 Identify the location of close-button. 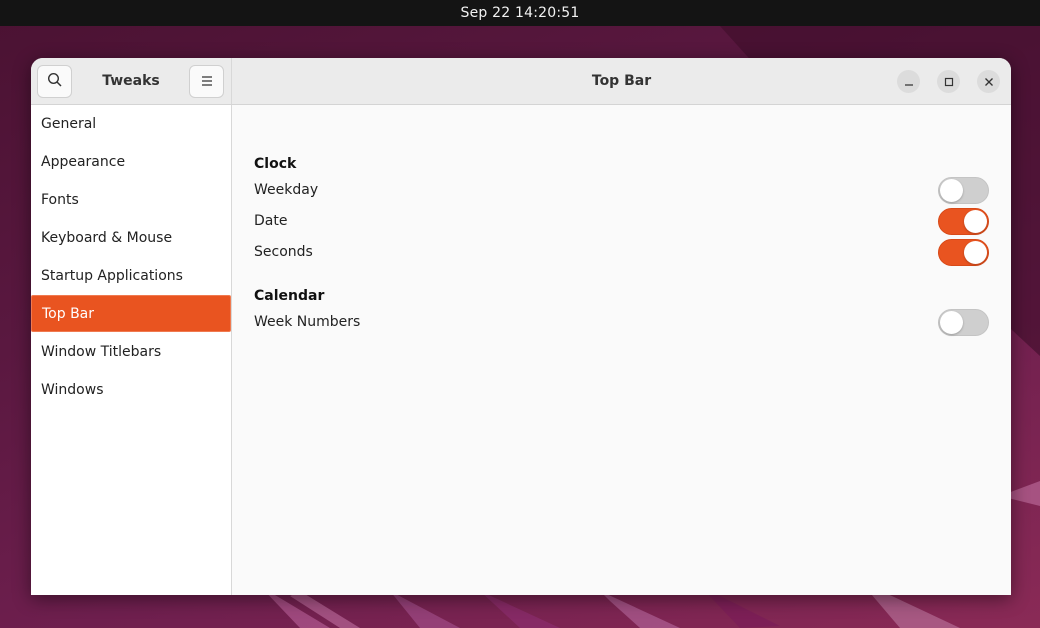
(988, 81).